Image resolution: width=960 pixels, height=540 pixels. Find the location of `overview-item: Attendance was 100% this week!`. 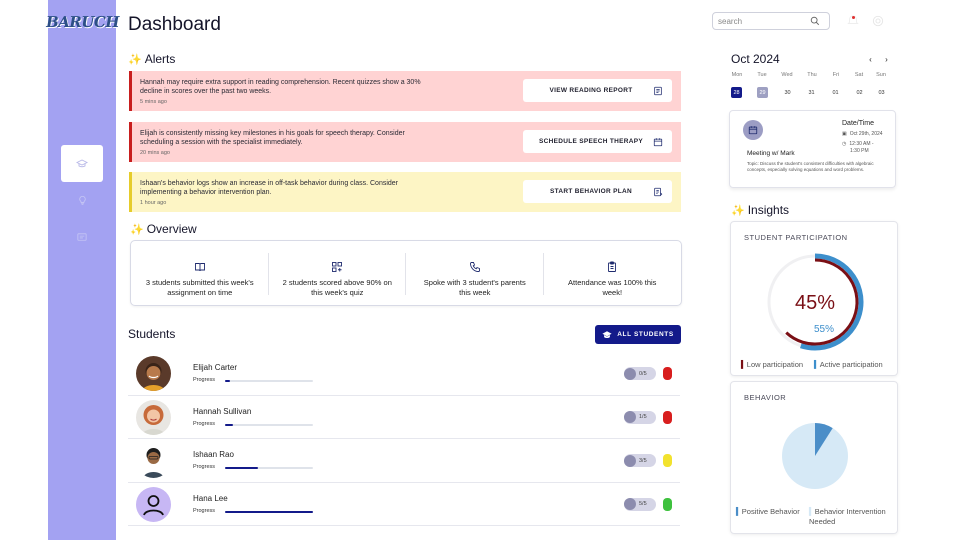

overview-item: Attendance was 100% this week! is located at coordinates (613, 273).